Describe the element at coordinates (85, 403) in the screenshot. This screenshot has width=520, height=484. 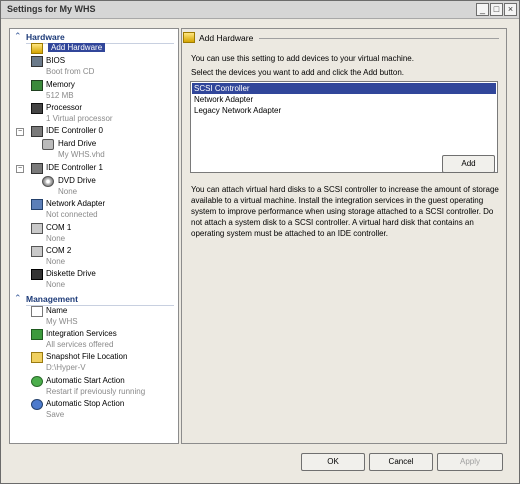
I see `tree-item-label: Automatic Stop Action` at that location.